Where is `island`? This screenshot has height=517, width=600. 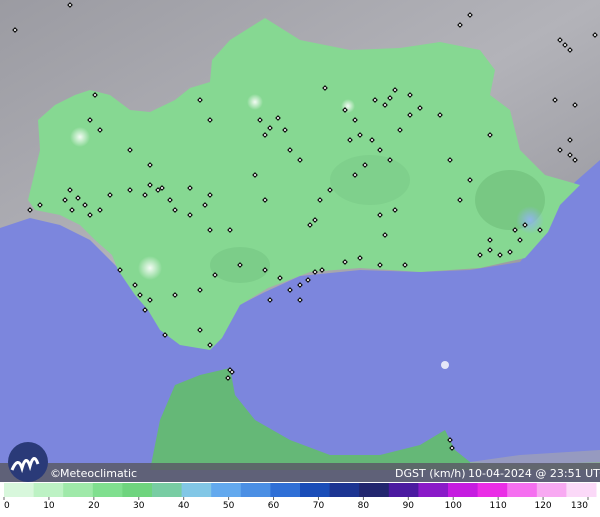 island is located at coordinates (445, 365).